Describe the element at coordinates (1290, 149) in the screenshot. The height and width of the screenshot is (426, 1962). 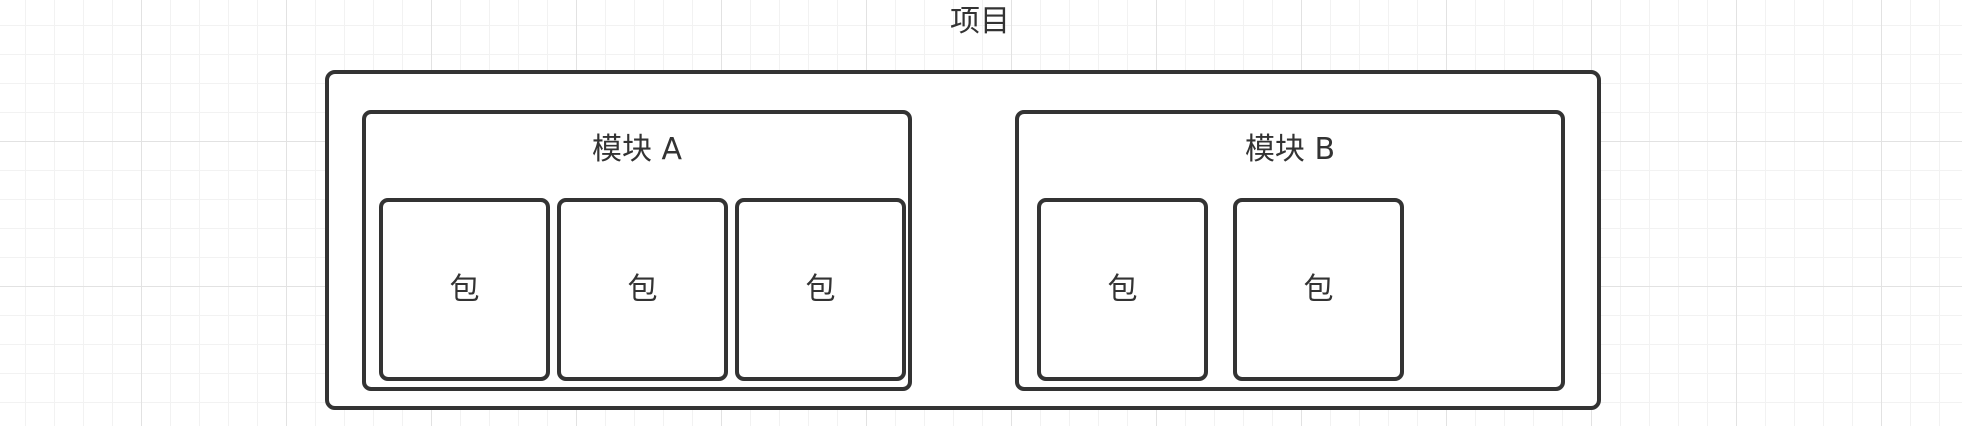
I see `module-b-title: 模块 B` at that location.